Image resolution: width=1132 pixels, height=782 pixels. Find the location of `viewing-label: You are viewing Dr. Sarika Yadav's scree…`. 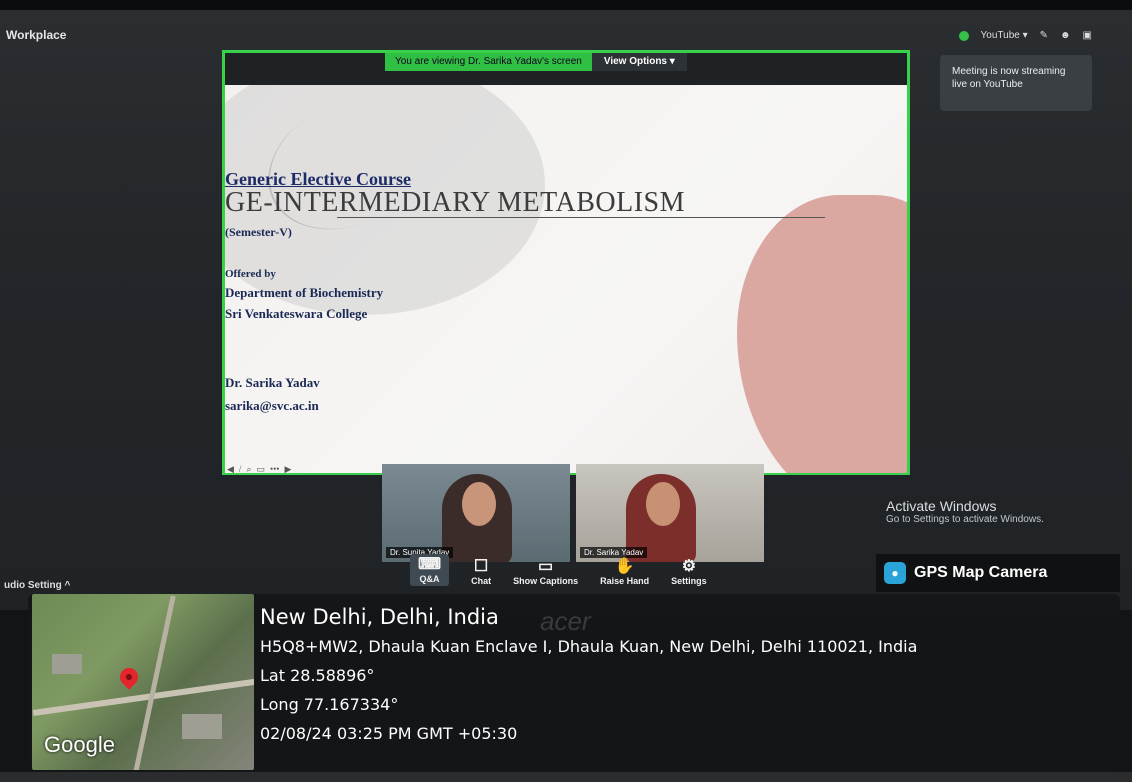

viewing-label: You are viewing Dr. Sarika Yadav's scree… is located at coordinates (488, 62).